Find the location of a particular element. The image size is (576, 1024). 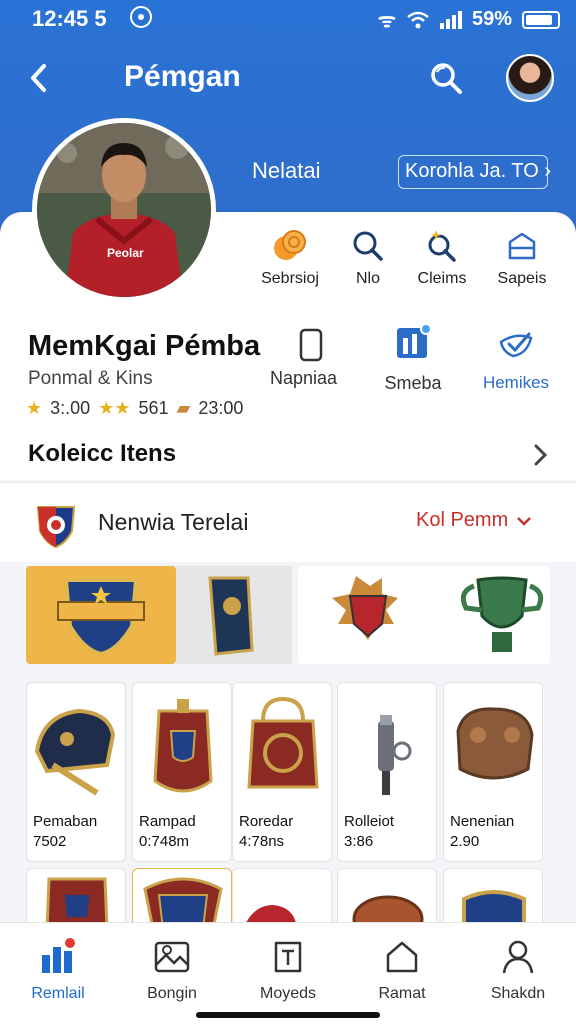

item-name: Nenenian is located at coordinates (482, 821).